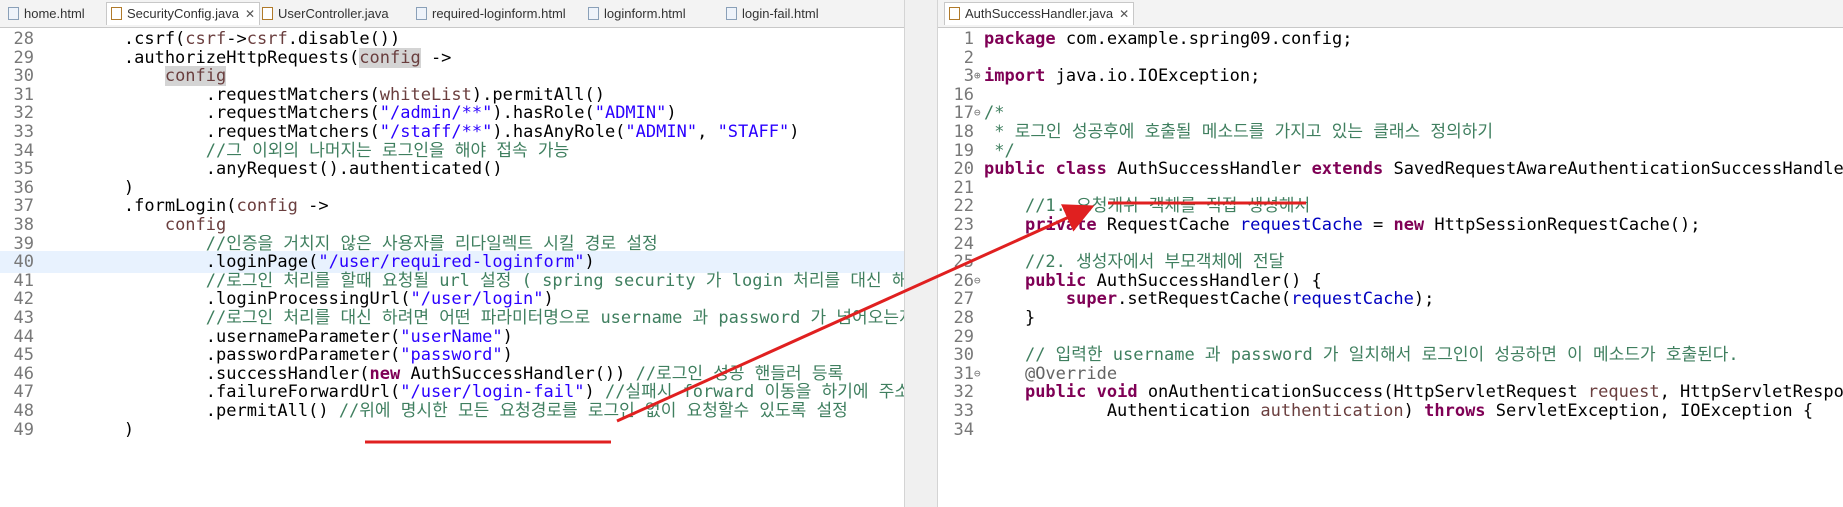 Image resolution: width=1843 pixels, height=507 pixels. What do you see at coordinates (1390, 430) in the screenshot?
I see `code-line: 34` at bounding box center [1390, 430].